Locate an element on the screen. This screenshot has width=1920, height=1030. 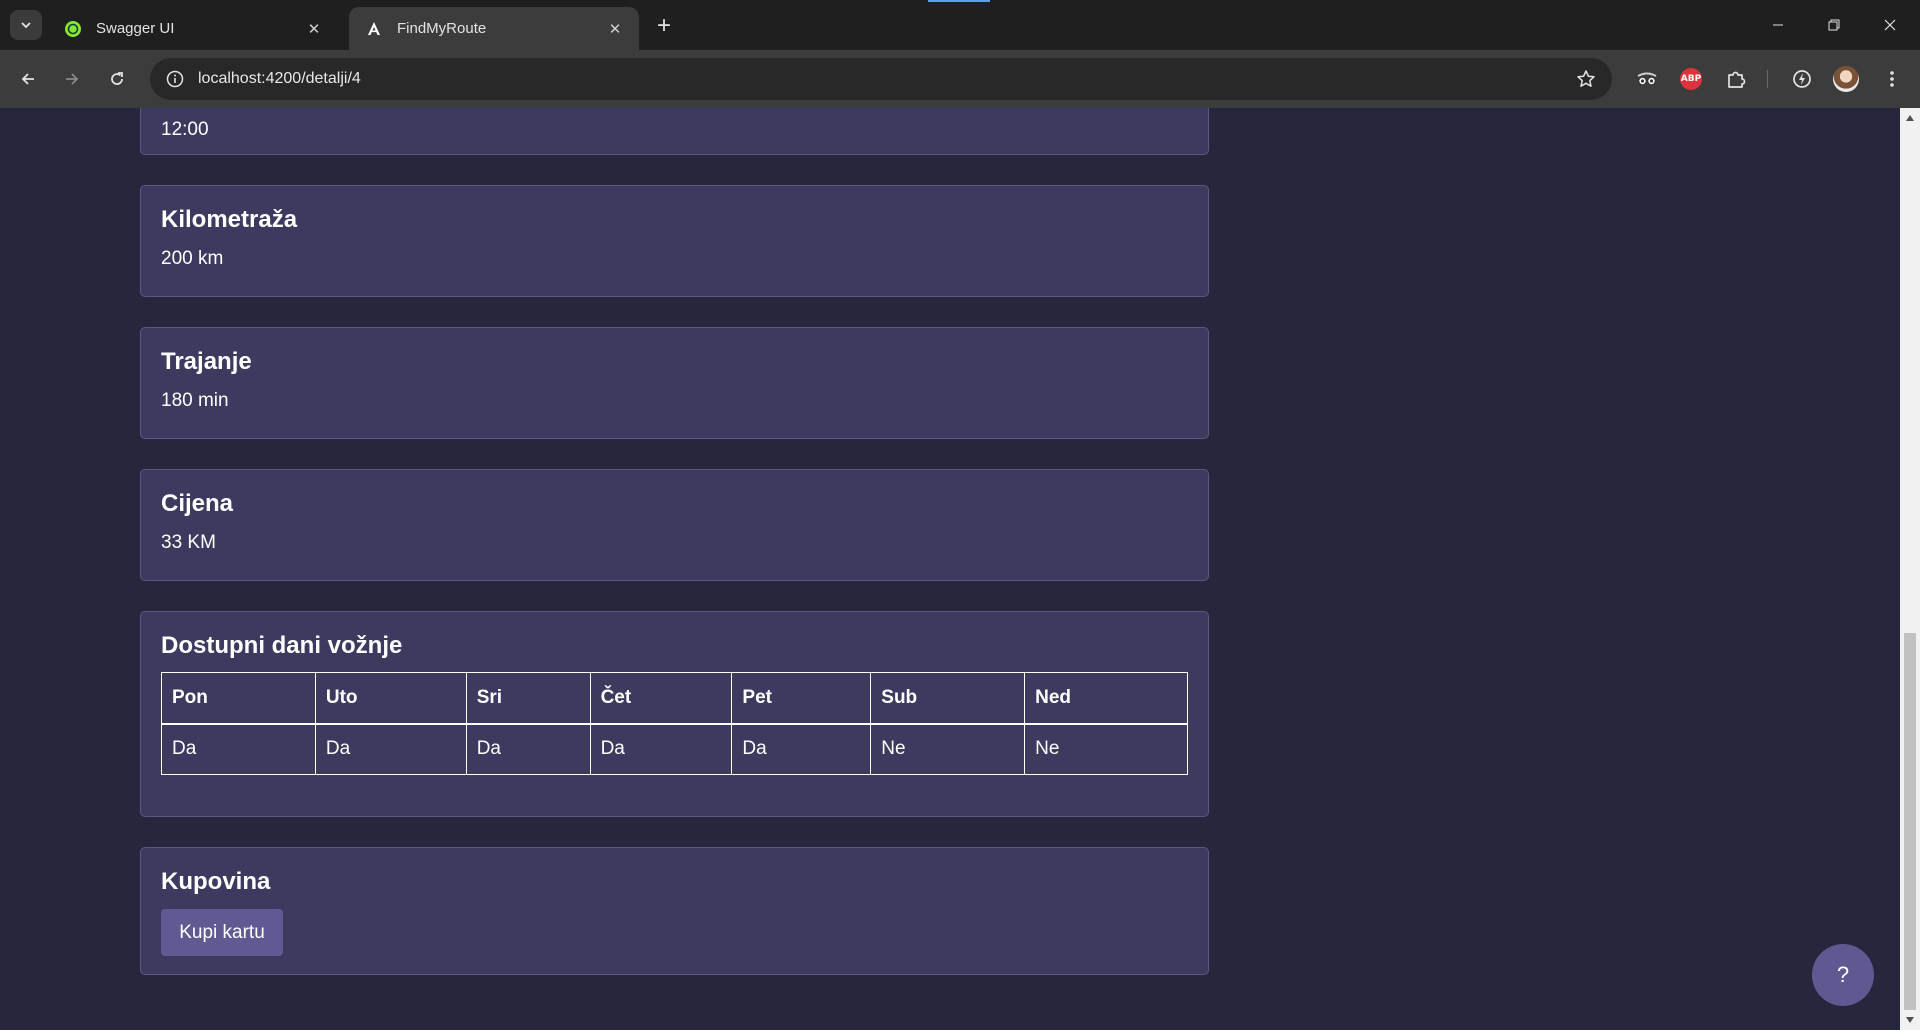
tab-search-button is located at coordinates (26, 25).